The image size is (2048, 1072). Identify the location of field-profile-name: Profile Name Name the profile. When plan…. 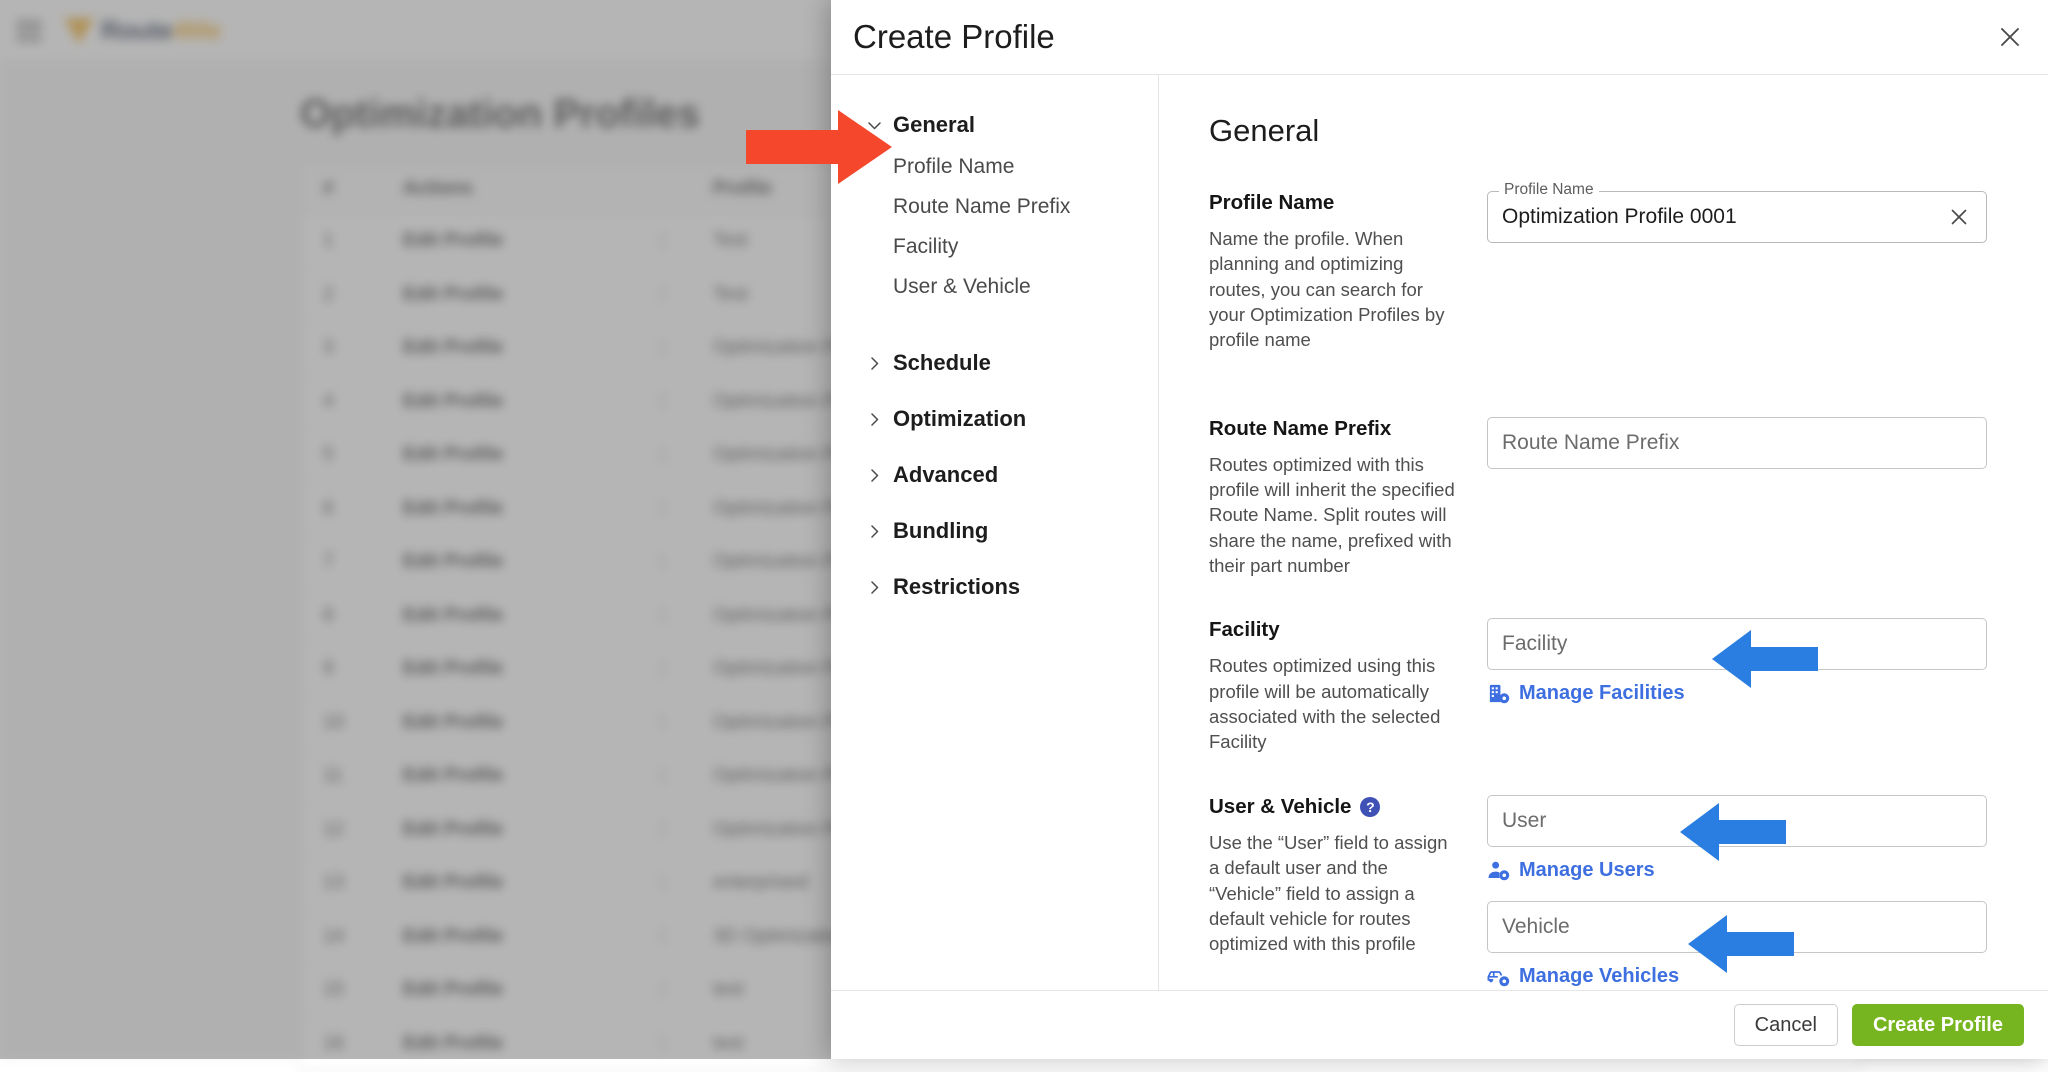
(1608, 267).